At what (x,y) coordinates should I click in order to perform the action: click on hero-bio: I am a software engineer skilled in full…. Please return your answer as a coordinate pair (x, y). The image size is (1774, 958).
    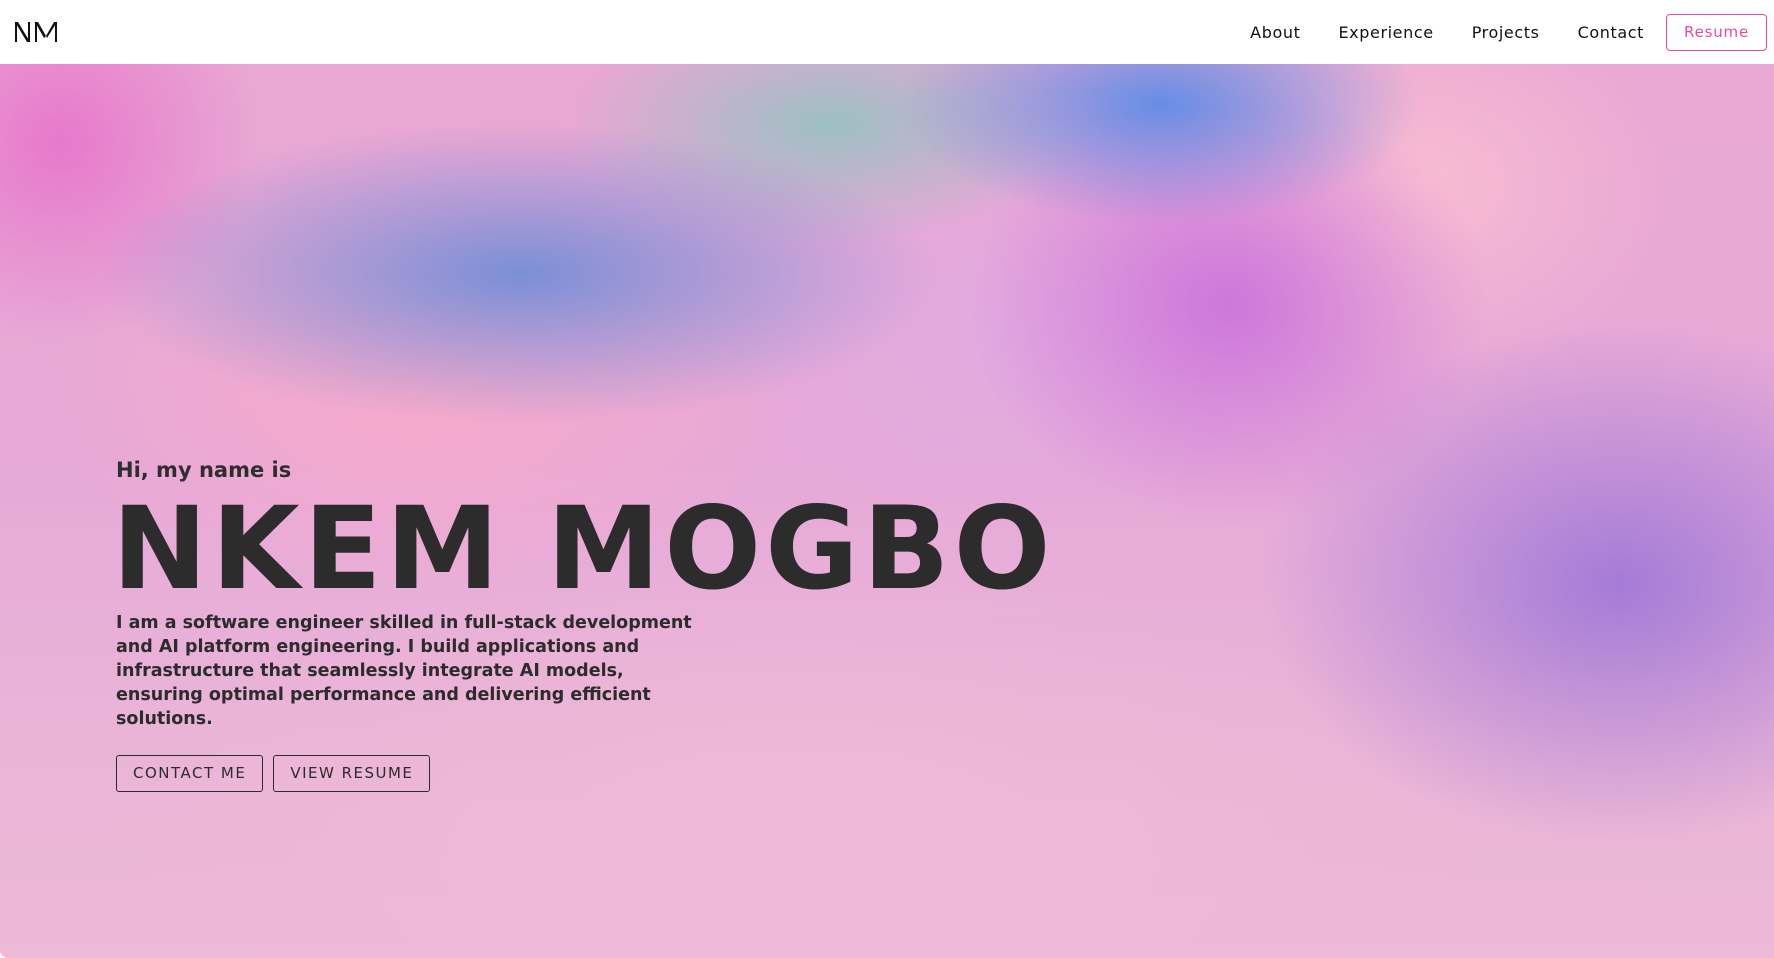
    Looking at the image, I should click on (404, 671).